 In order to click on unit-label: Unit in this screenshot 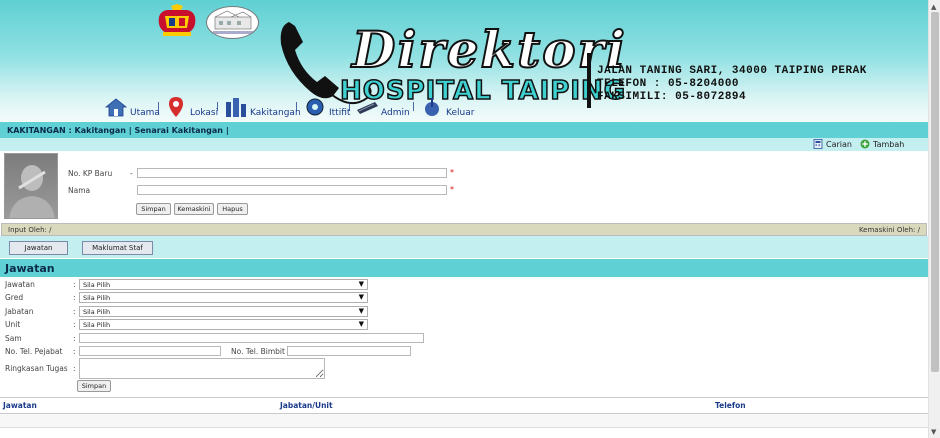, I will do `click(13, 324)`.